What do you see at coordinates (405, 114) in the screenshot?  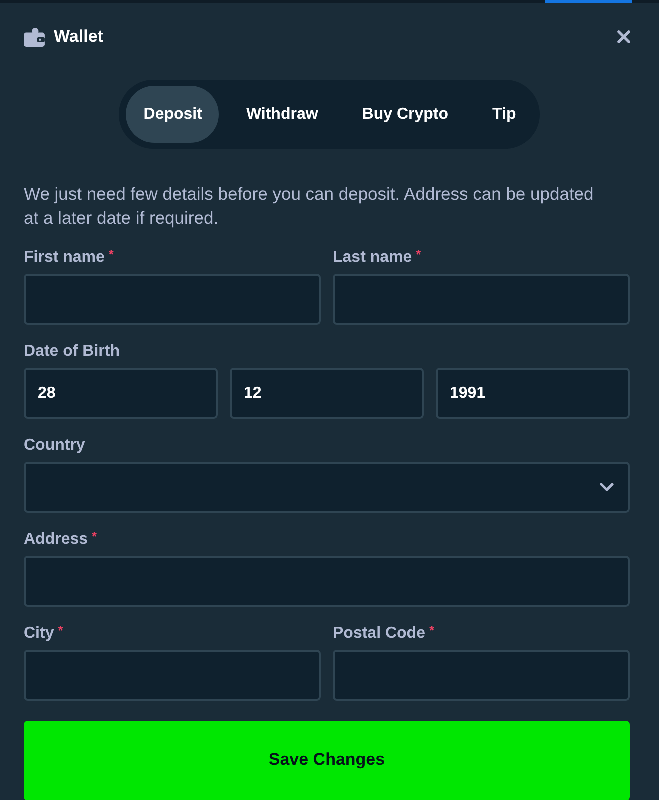 I see `tab: Buy Crypto` at bounding box center [405, 114].